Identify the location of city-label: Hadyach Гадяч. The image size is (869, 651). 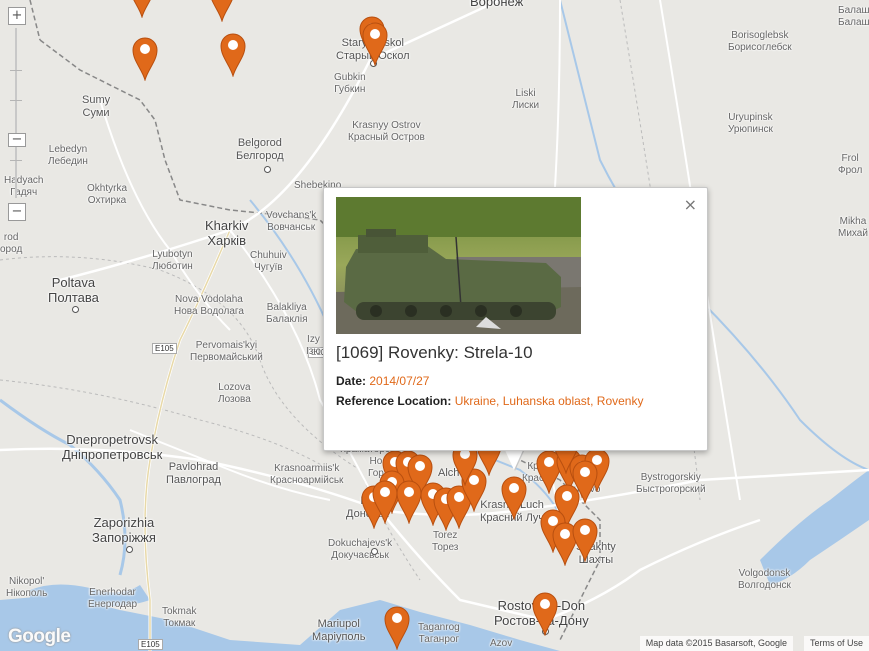
(24, 186).